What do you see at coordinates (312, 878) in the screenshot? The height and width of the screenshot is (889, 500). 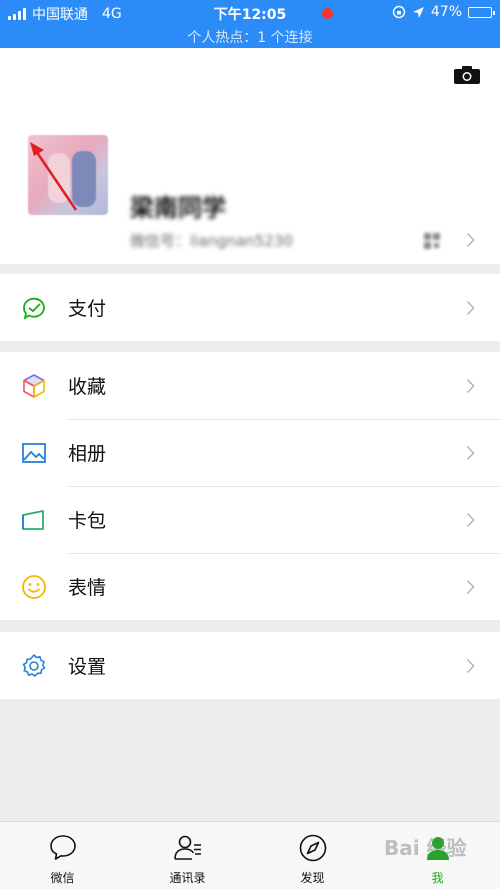 I see `tab-label-discover: 发现` at bounding box center [312, 878].